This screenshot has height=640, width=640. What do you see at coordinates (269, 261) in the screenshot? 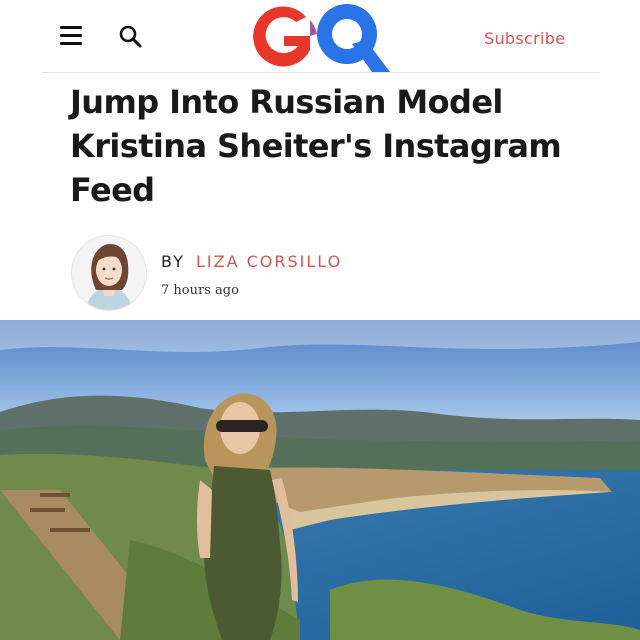
I see `author-link: LIZA CORSILLO` at bounding box center [269, 261].